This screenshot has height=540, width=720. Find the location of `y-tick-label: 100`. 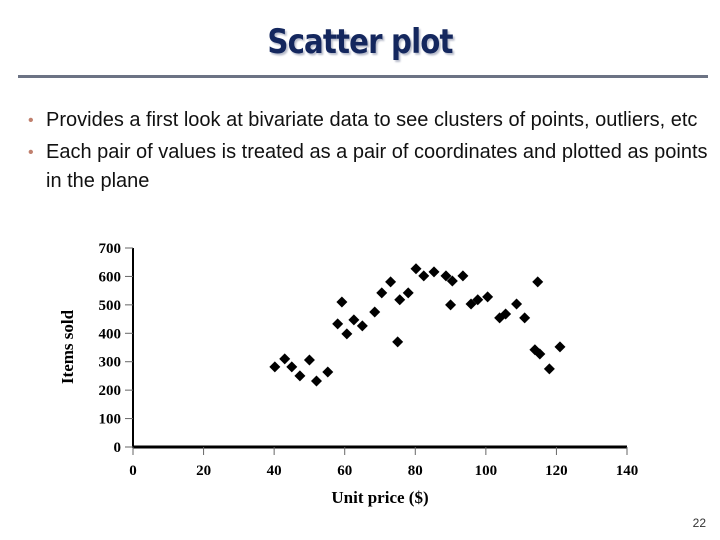

y-tick-label: 100 is located at coordinates (110, 420).